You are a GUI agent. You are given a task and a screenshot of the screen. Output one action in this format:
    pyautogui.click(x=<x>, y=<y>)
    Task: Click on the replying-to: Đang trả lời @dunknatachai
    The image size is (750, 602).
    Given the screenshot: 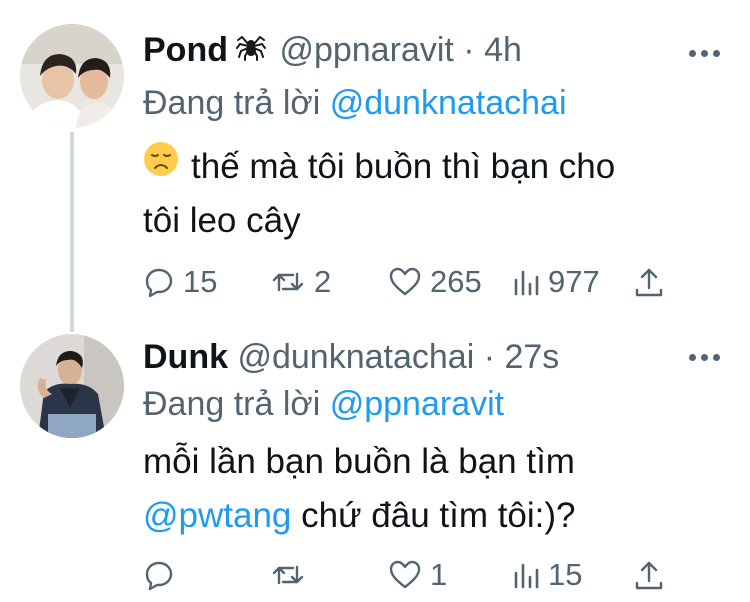 What is the action you would take?
    pyautogui.click(x=355, y=103)
    